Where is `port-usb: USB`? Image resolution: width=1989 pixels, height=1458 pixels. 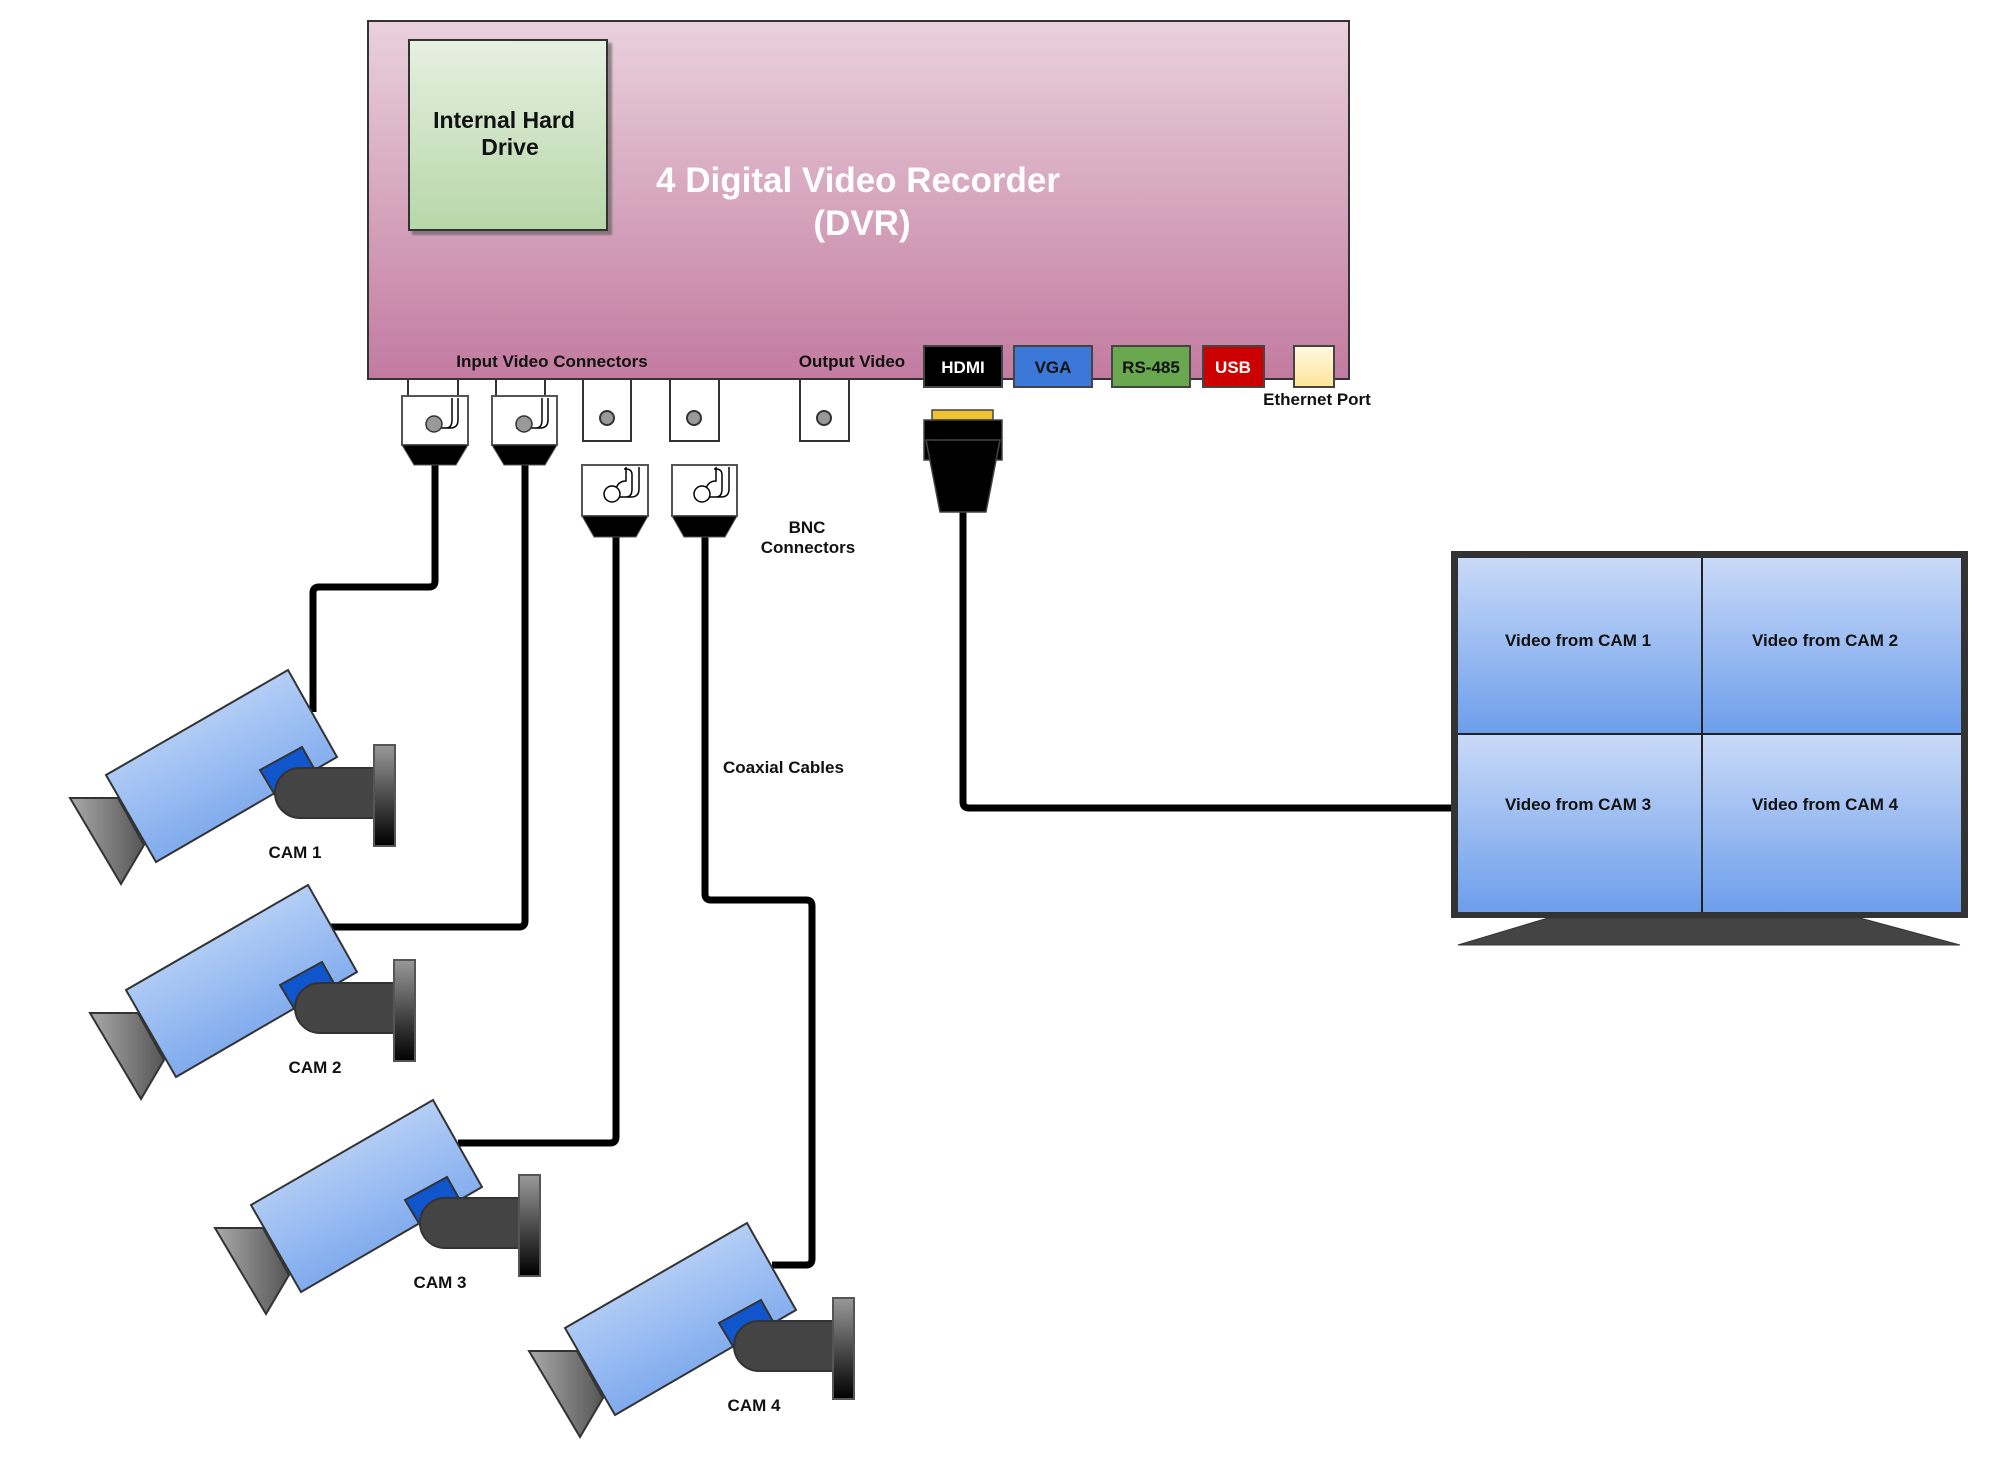 port-usb: USB is located at coordinates (1233, 366).